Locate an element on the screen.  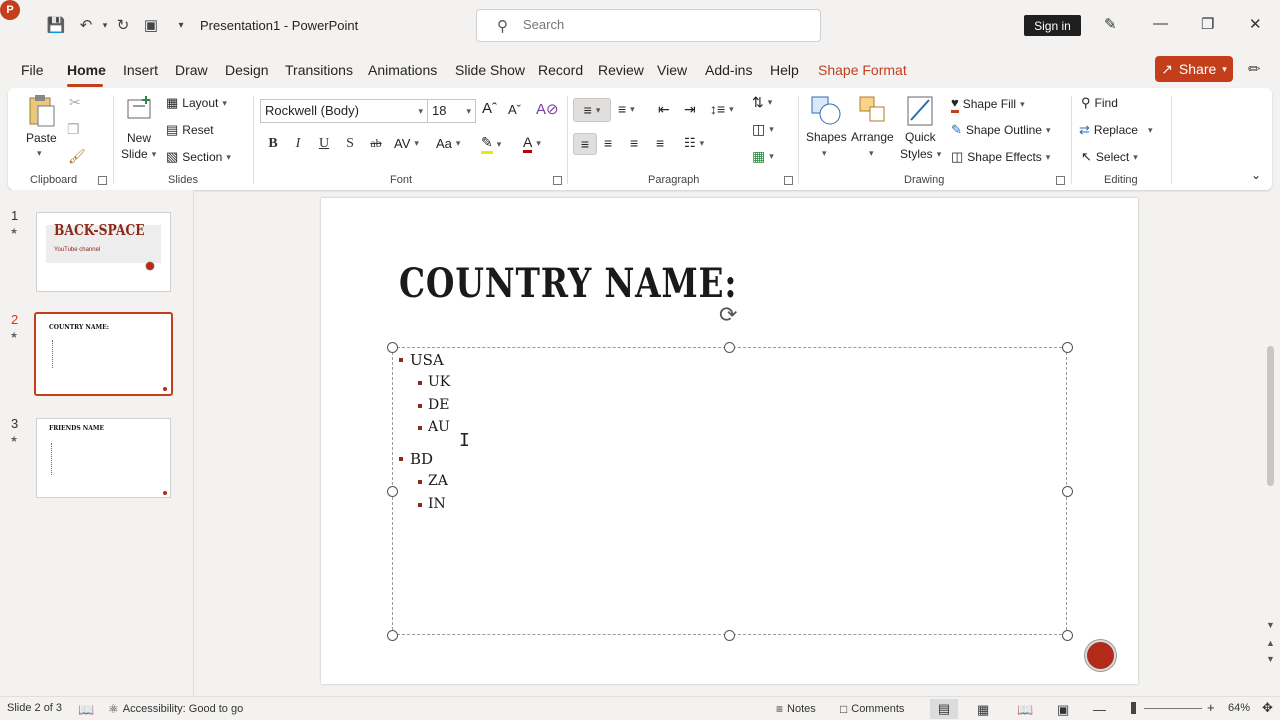
fit-to-window-icon: ✥ is located at coordinates (1267, 708).